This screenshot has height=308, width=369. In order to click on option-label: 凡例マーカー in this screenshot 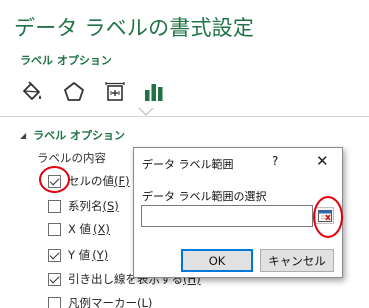, I will do `click(102, 302)`.